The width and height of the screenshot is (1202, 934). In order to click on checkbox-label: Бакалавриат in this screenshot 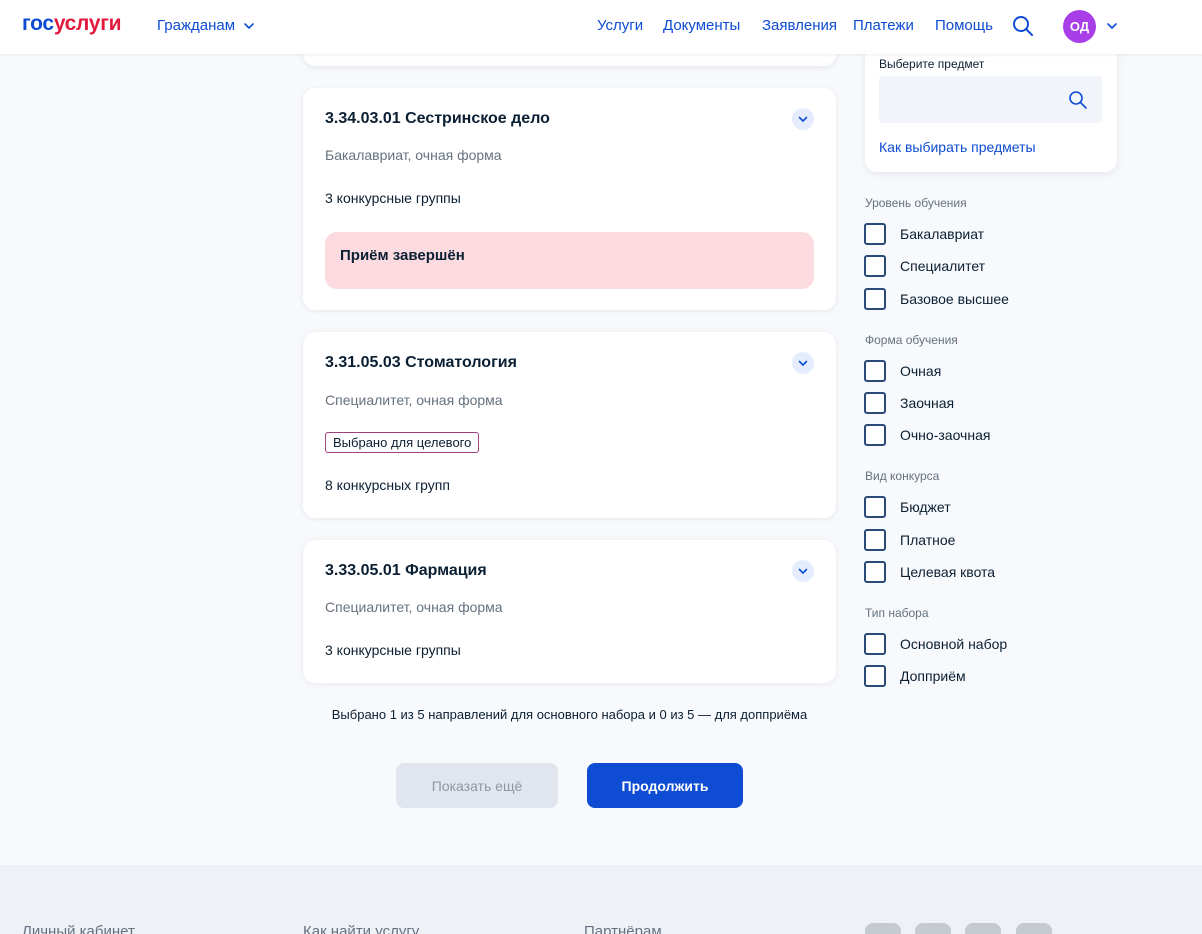, I will do `click(942, 234)`.